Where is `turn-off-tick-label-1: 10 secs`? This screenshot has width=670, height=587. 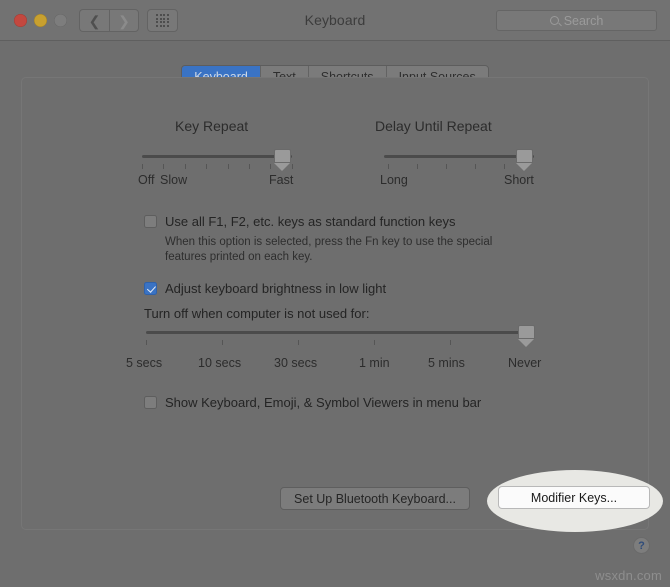
turn-off-tick-label-1: 10 secs is located at coordinates (220, 363).